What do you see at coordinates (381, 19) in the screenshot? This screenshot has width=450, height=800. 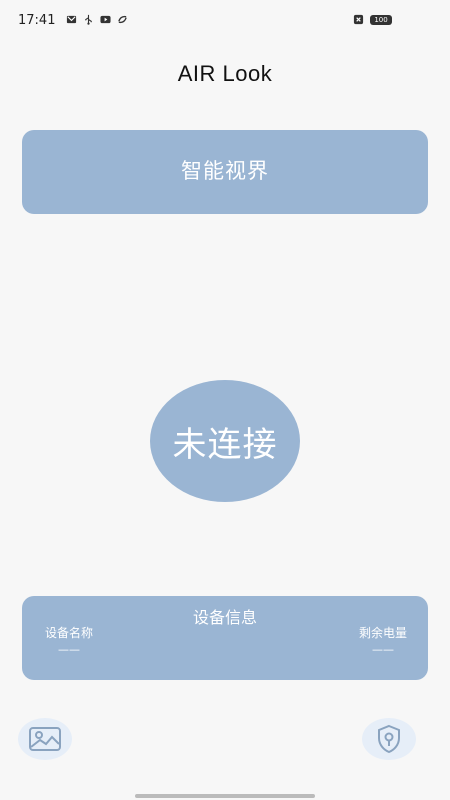 I see `battery-indicator: 100` at bounding box center [381, 19].